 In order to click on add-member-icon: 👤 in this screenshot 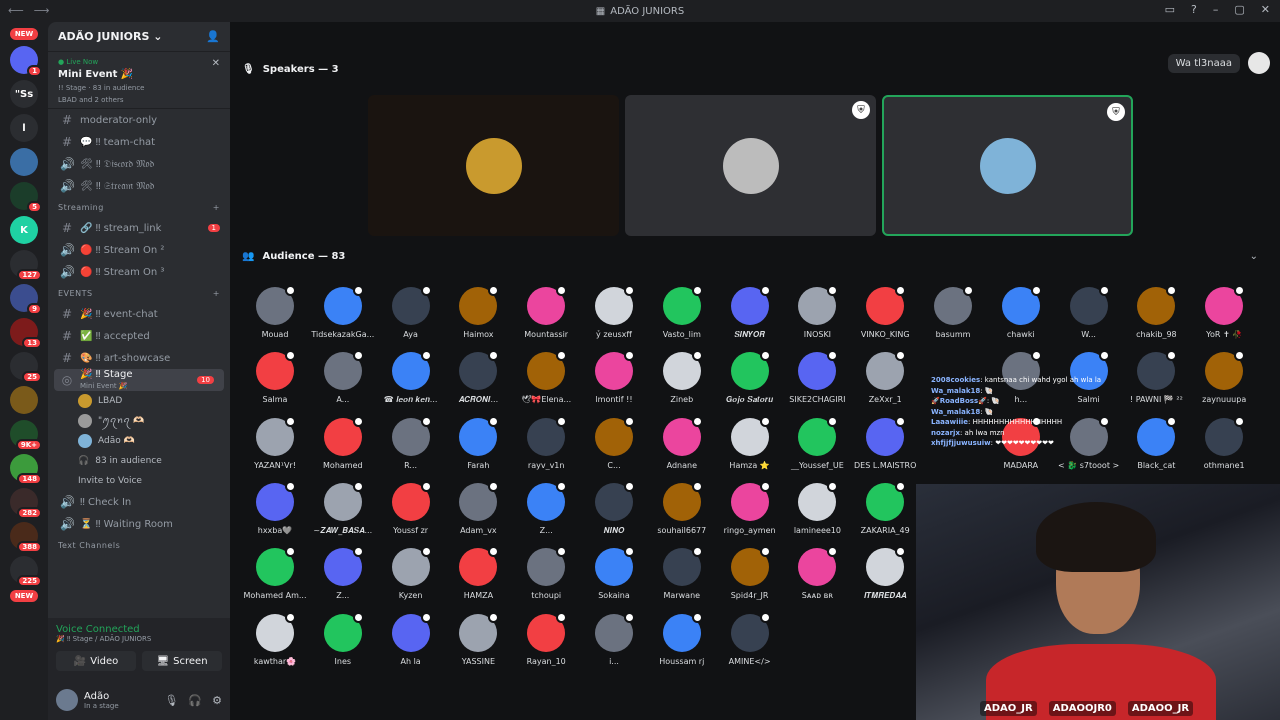, I will do `click(213, 36)`.